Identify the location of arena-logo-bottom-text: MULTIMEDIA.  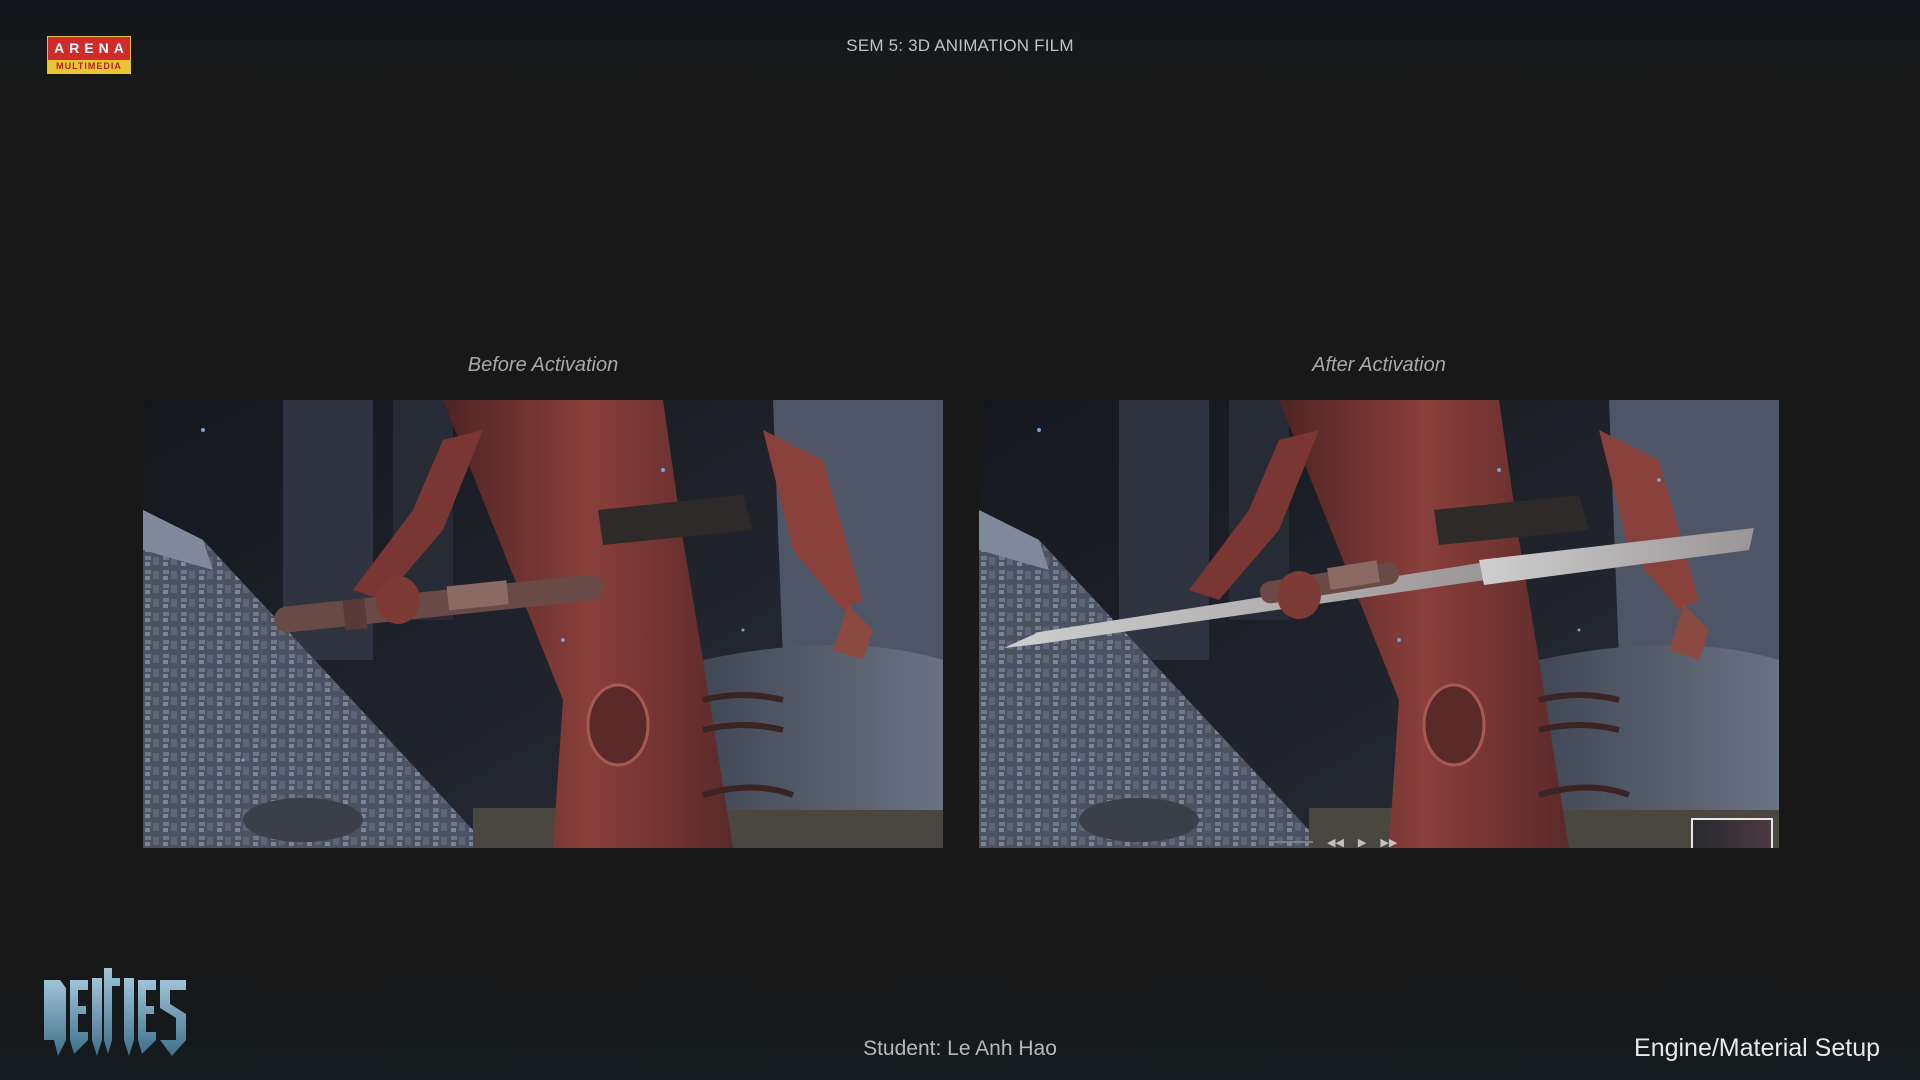
(89, 66).